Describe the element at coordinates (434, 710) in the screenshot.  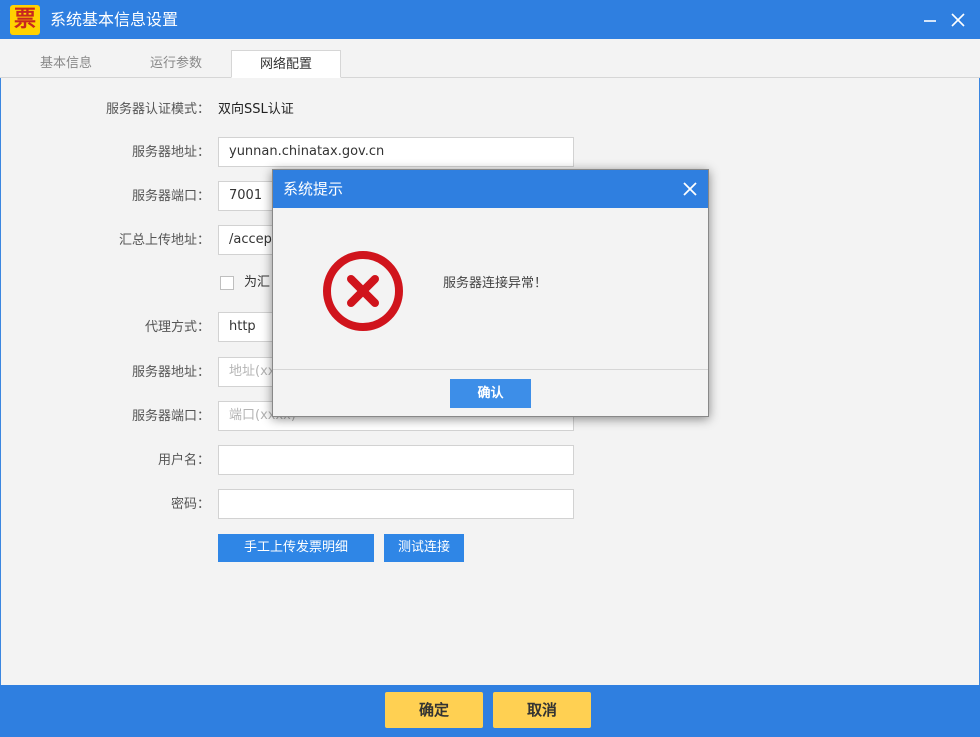
I see `ok-button: 确定` at that location.